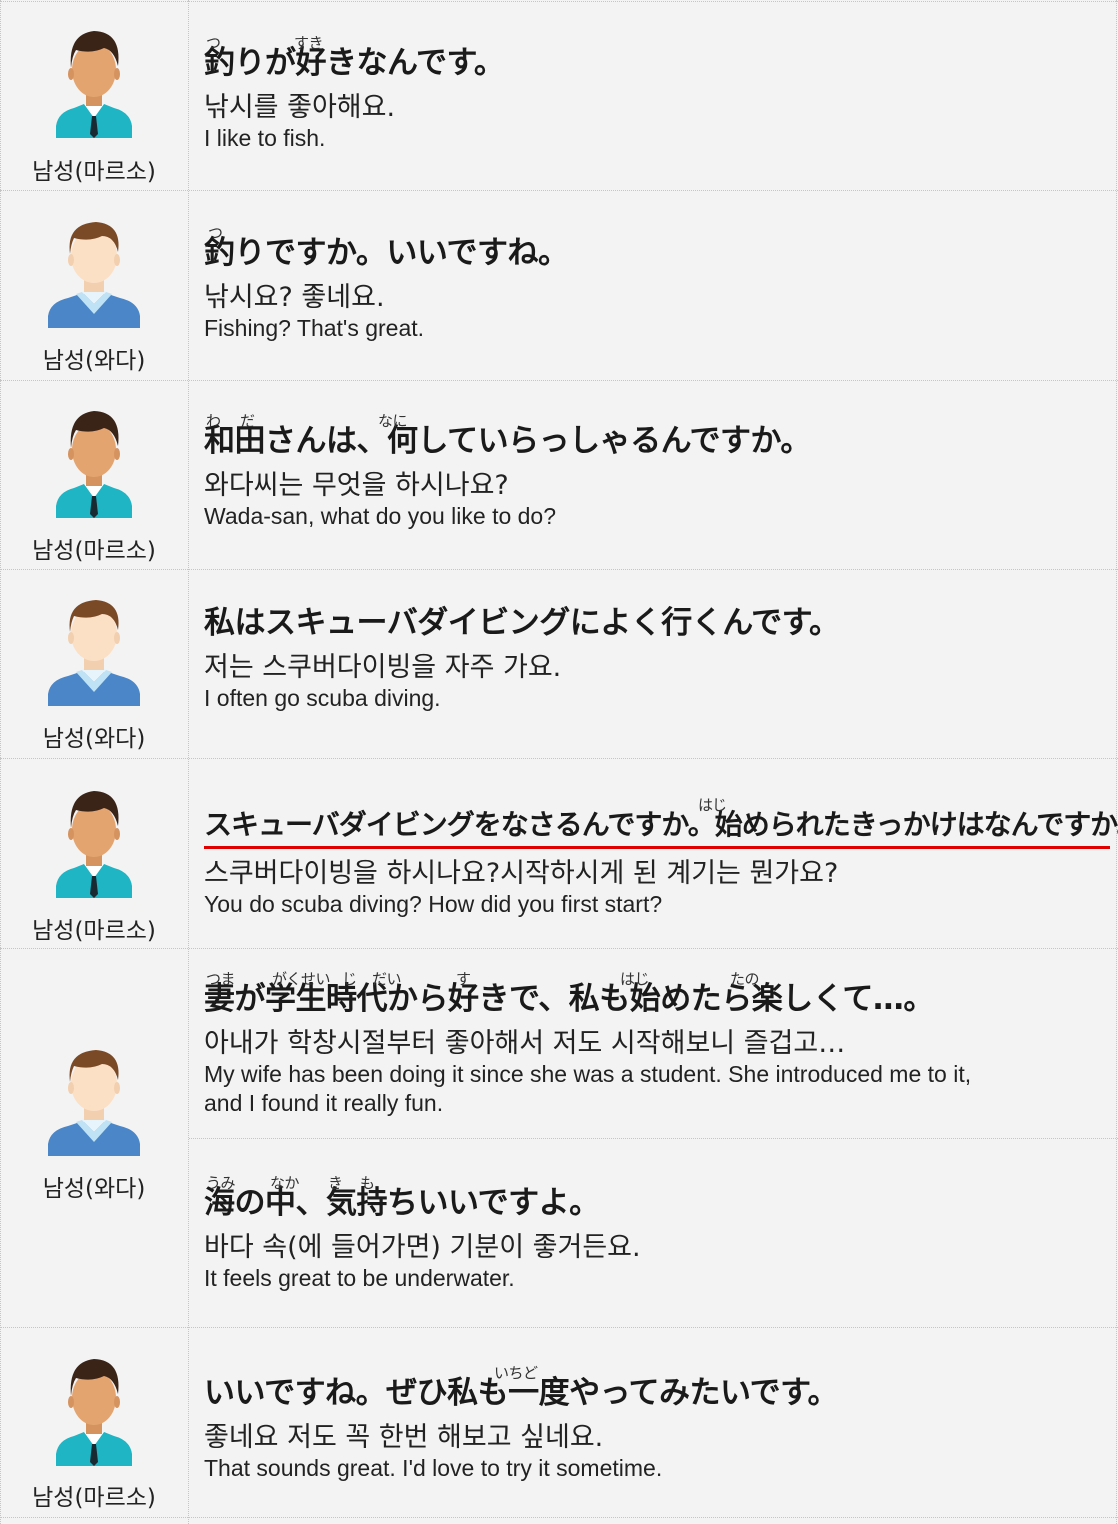  I want to click on furigana: わ, so click(213, 421).